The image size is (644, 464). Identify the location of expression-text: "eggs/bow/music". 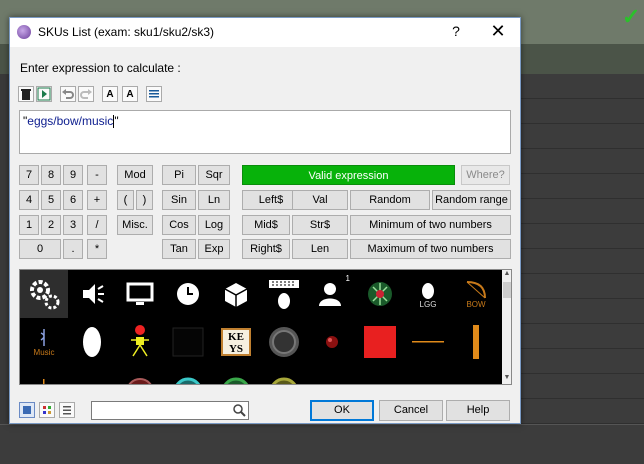
(71, 121).